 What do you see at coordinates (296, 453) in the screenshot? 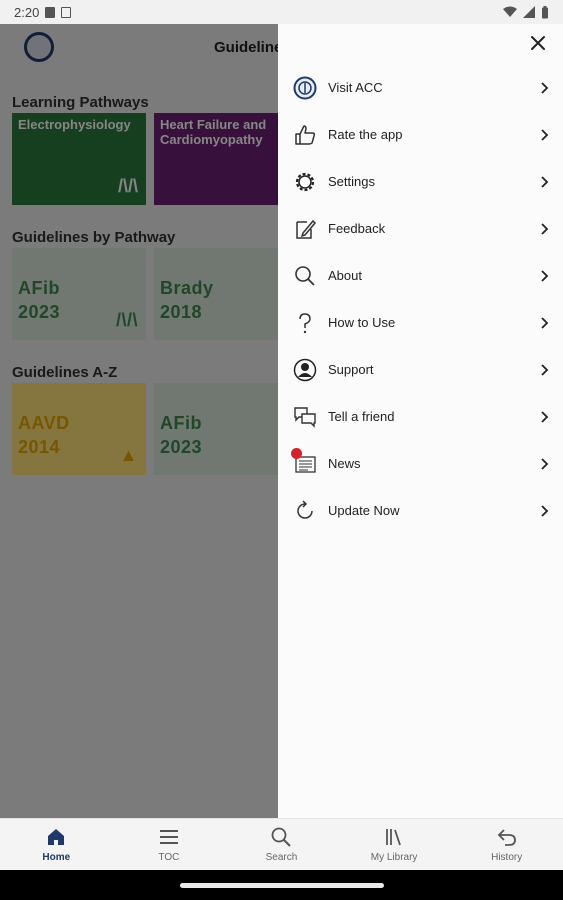
I see `news-badge` at bounding box center [296, 453].